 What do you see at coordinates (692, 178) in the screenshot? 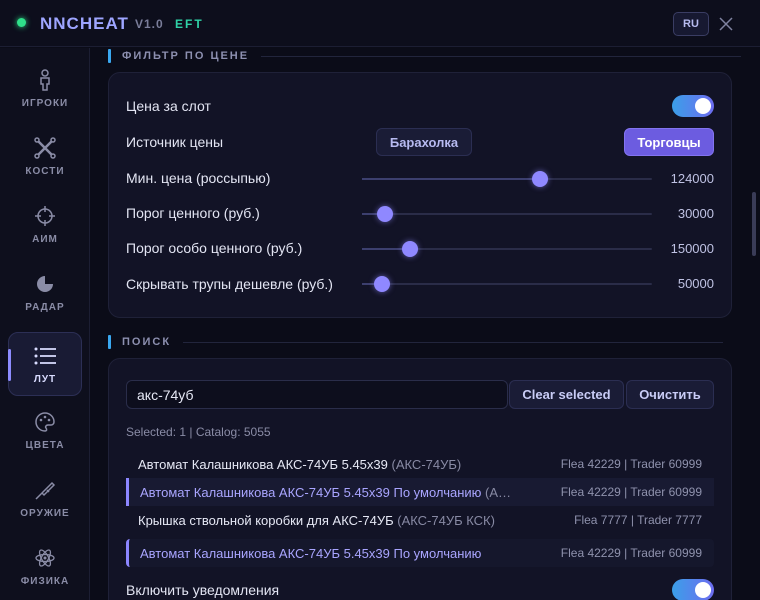
I see `slider-value: 124000` at bounding box center [692, 178].